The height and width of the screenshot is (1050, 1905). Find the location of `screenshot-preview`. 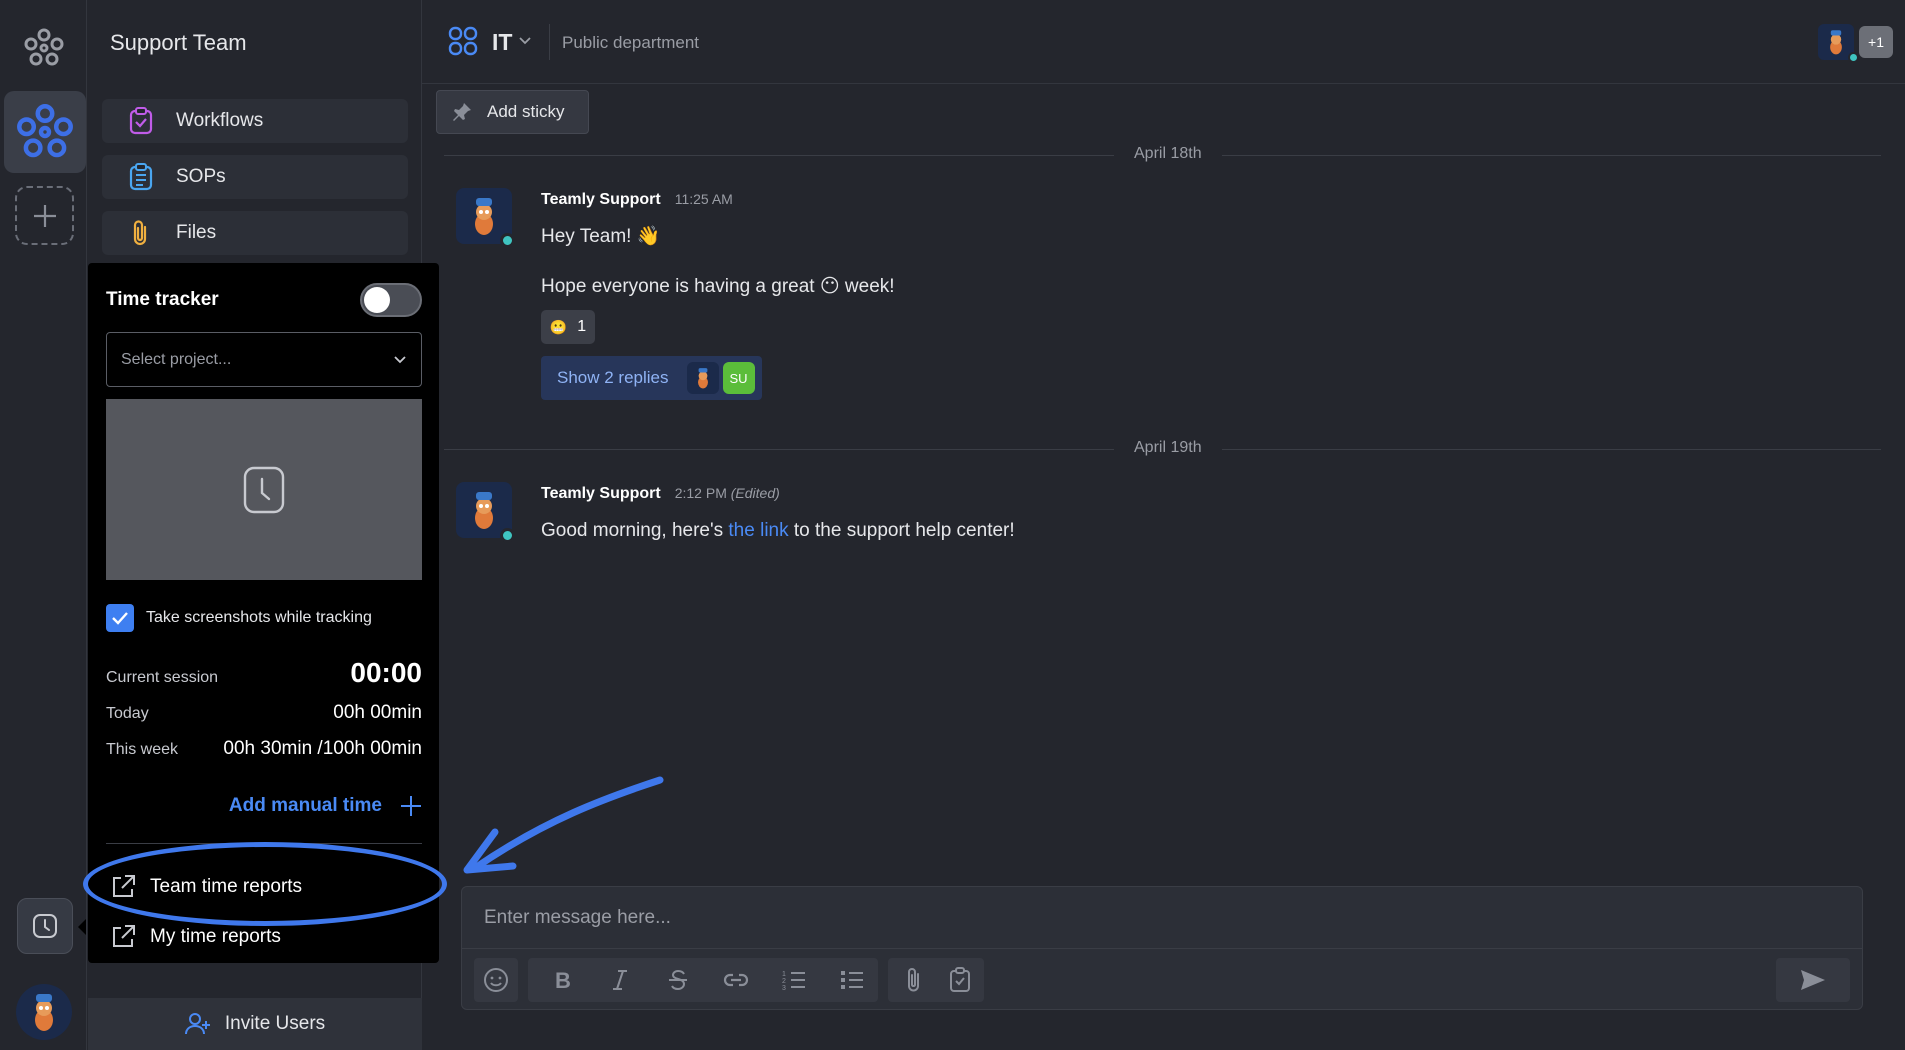

screenshot-preview is located at coordinates (264, 489).